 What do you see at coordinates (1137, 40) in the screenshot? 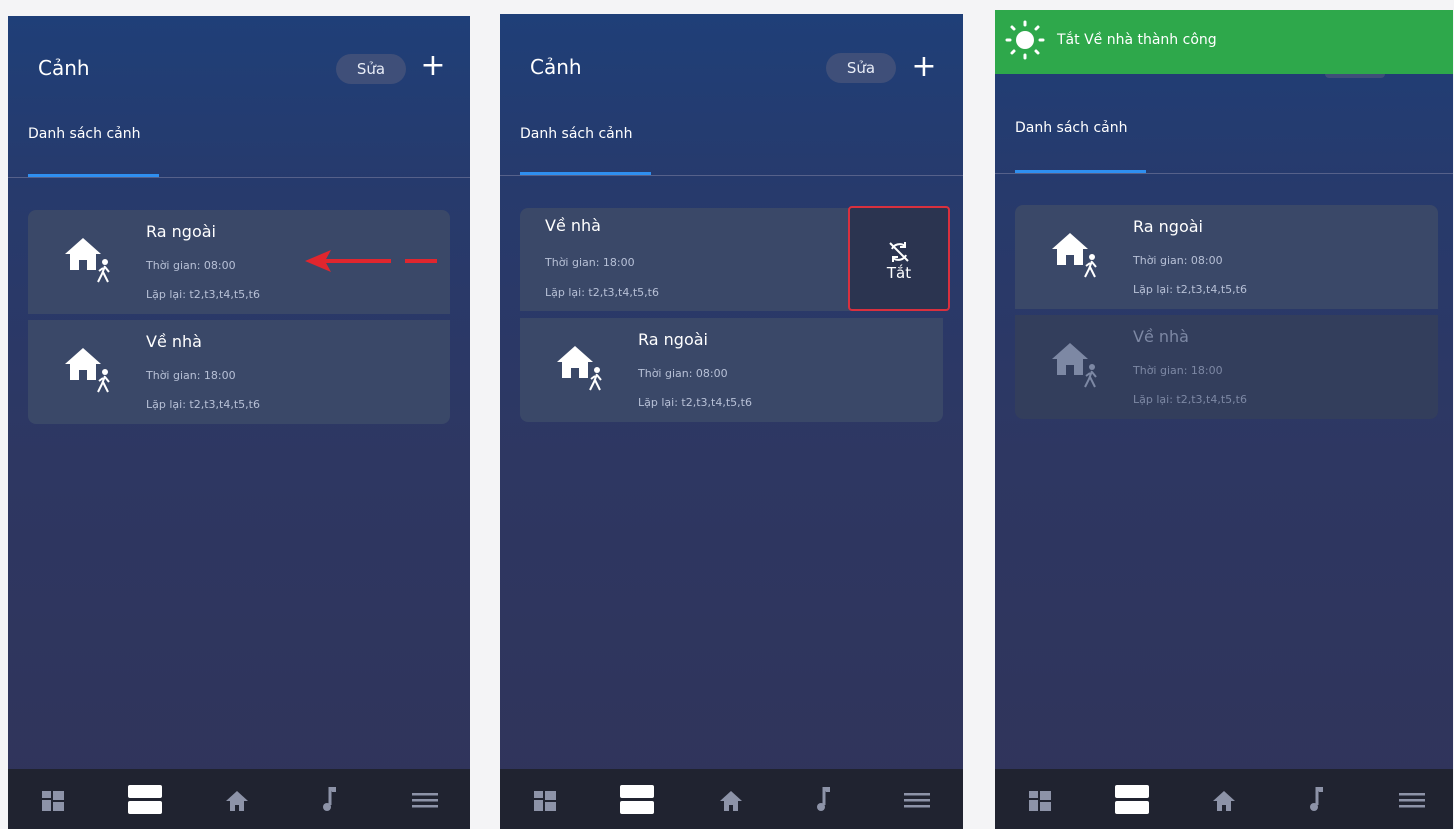
I see `toast-message: Tắt Về nhà thành công` at bounding box center [1137, 40].